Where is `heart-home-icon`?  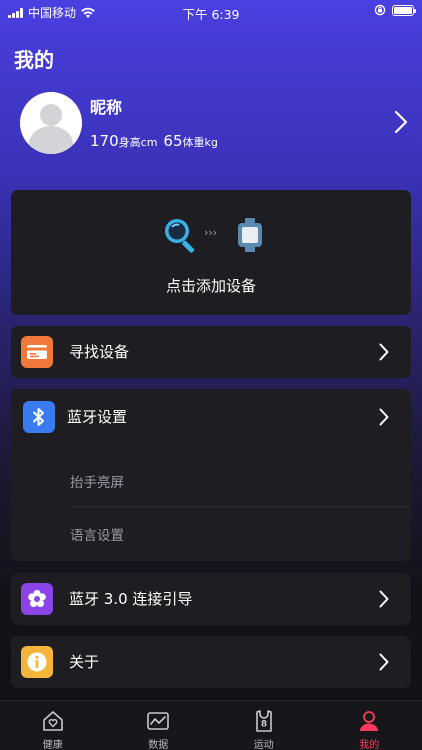 heart-home-icon is located at coordinates (52, 721).